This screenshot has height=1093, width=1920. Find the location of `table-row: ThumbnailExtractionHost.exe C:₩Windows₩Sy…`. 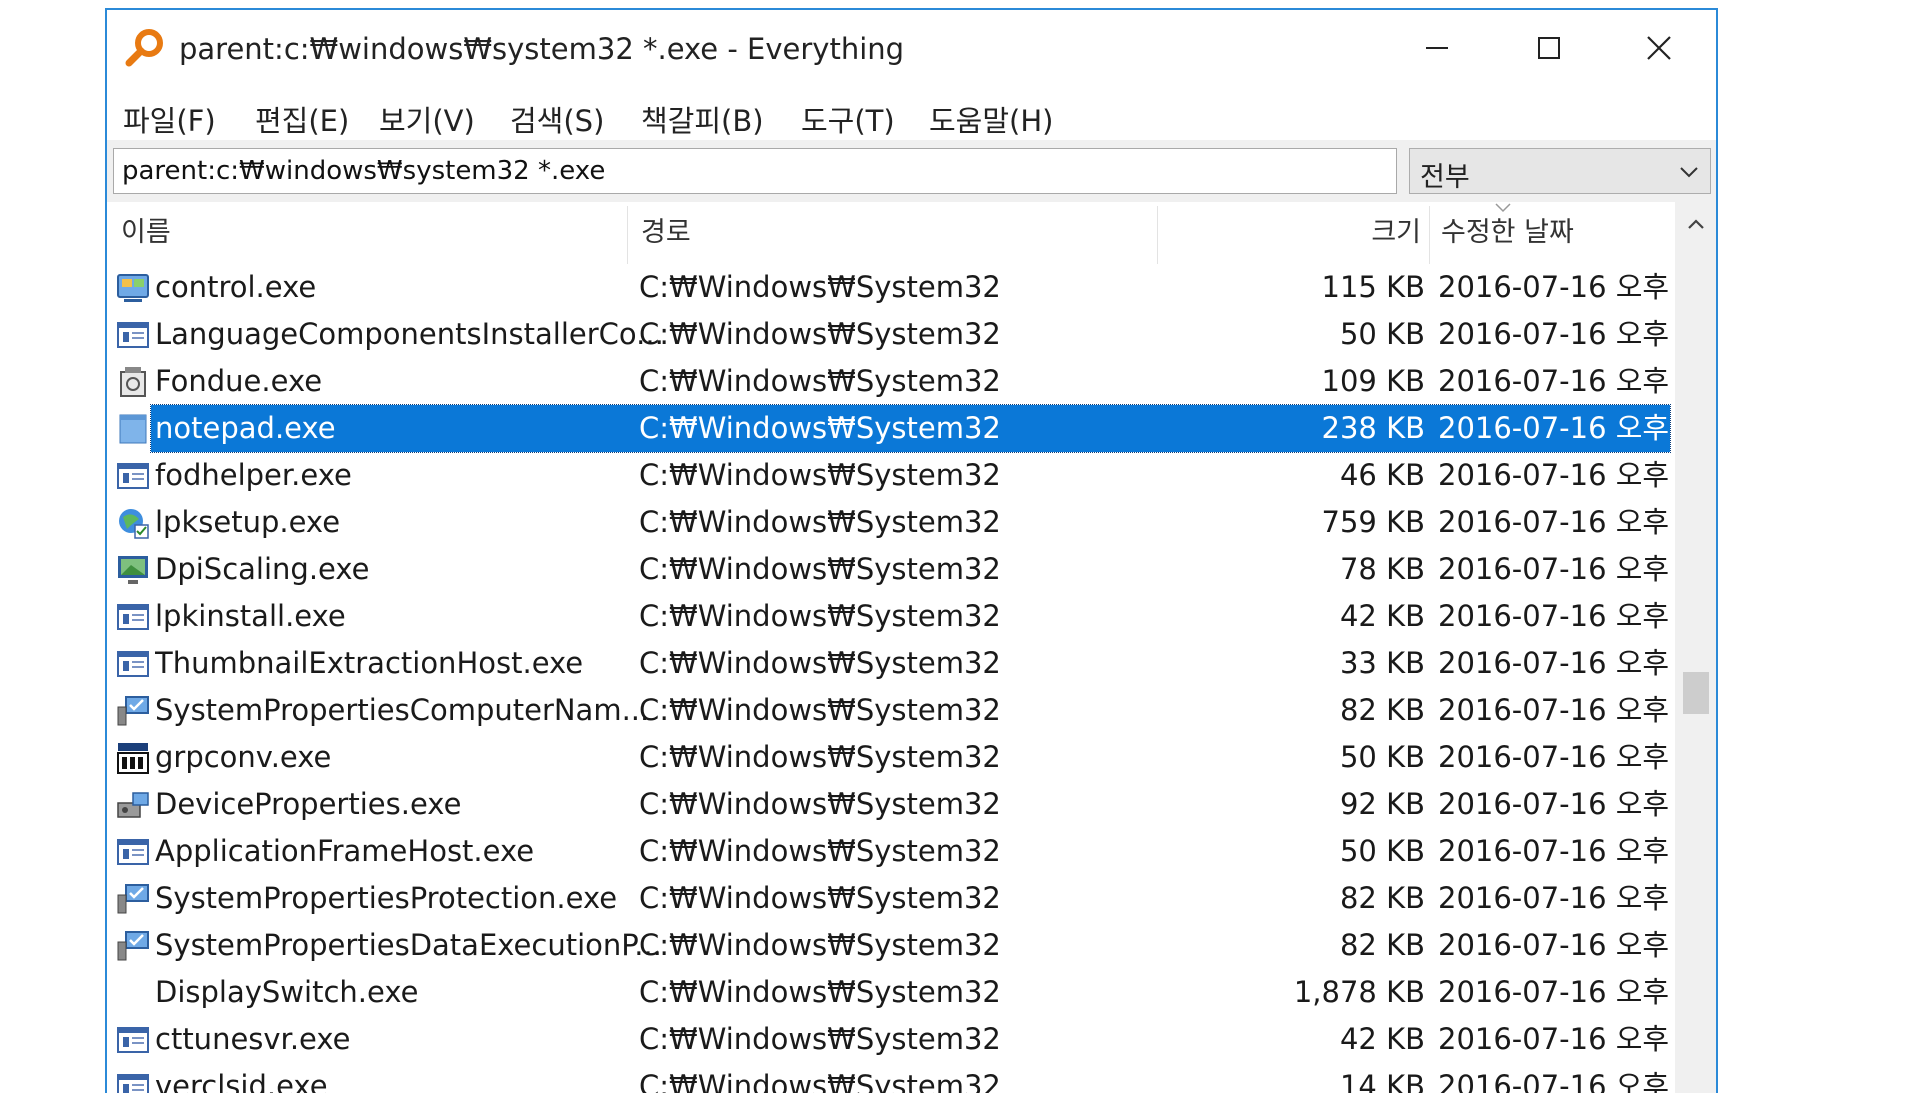

table-row: ThumbnailExtractionHost.exe C:₩Windows₩Sy… is located at coordinates (911, 663).